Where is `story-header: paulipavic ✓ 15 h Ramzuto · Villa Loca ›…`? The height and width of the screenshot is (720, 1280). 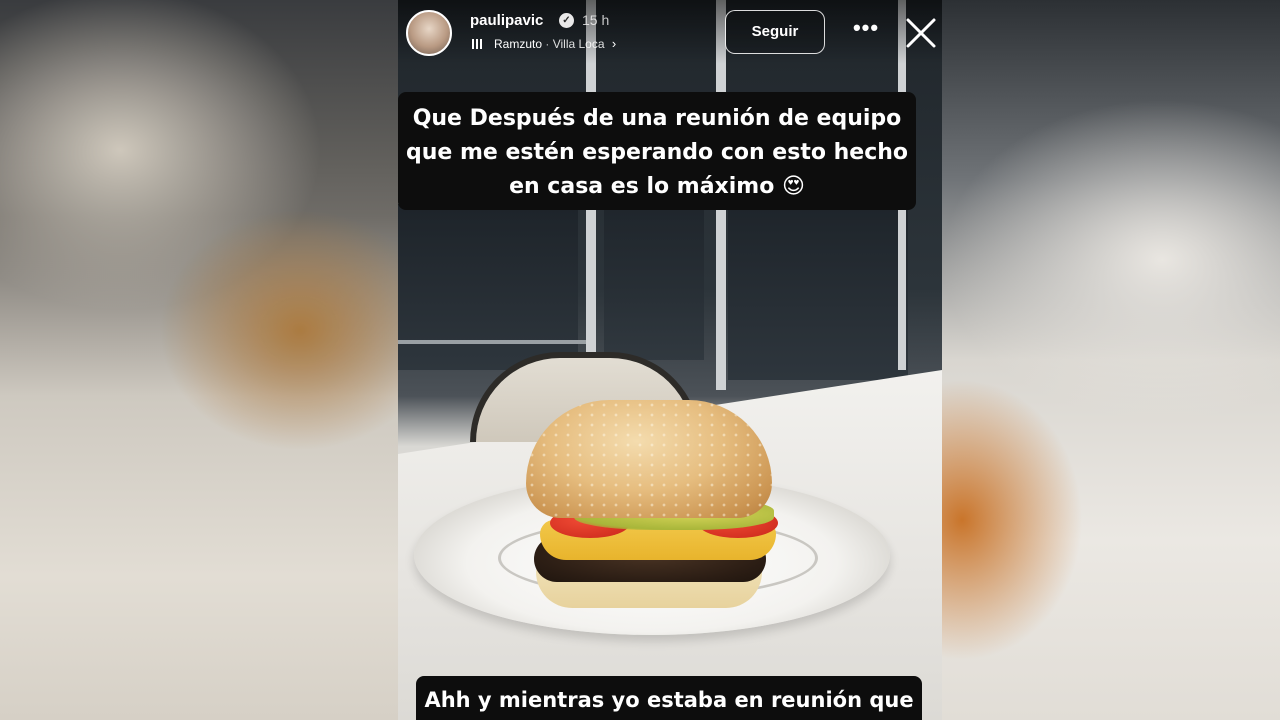
story-header: paulipavic ✓ 15 h Ramzuto · Villa Loca ›… is located at coordinates (670, 32).